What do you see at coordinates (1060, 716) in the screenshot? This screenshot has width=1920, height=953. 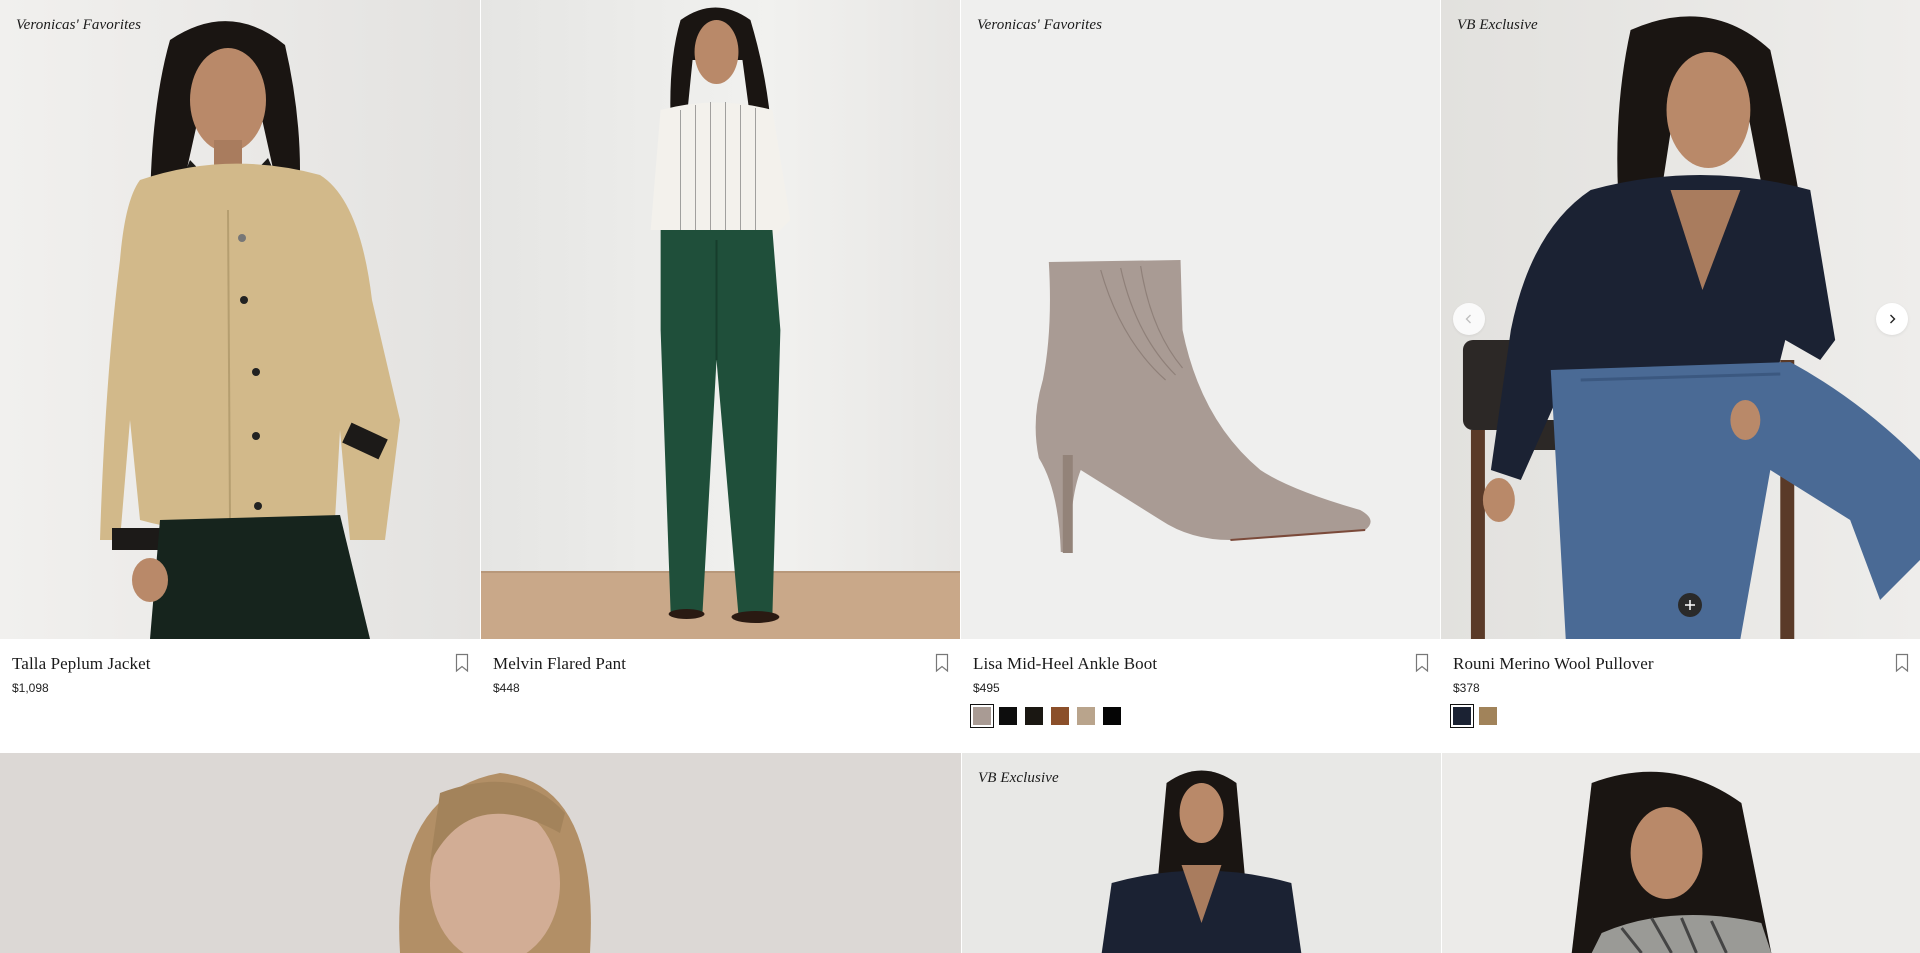 I see `color-swatch-cognac` at bounding box center [1060, 716].